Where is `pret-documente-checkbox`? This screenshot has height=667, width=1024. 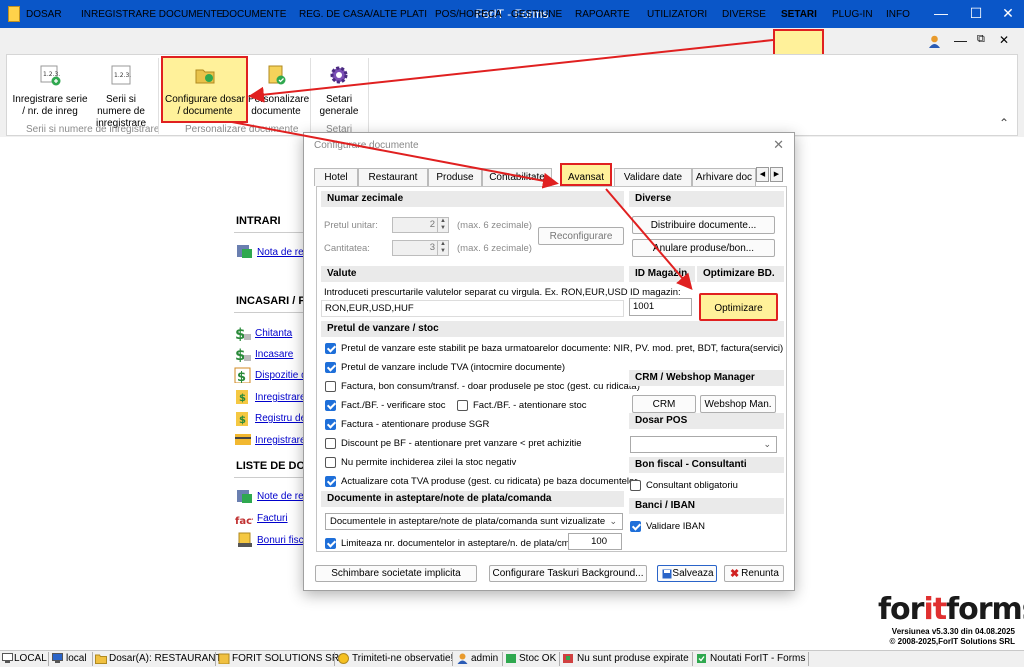 pret-documente-checkbox is located at coordinates (330, 348).